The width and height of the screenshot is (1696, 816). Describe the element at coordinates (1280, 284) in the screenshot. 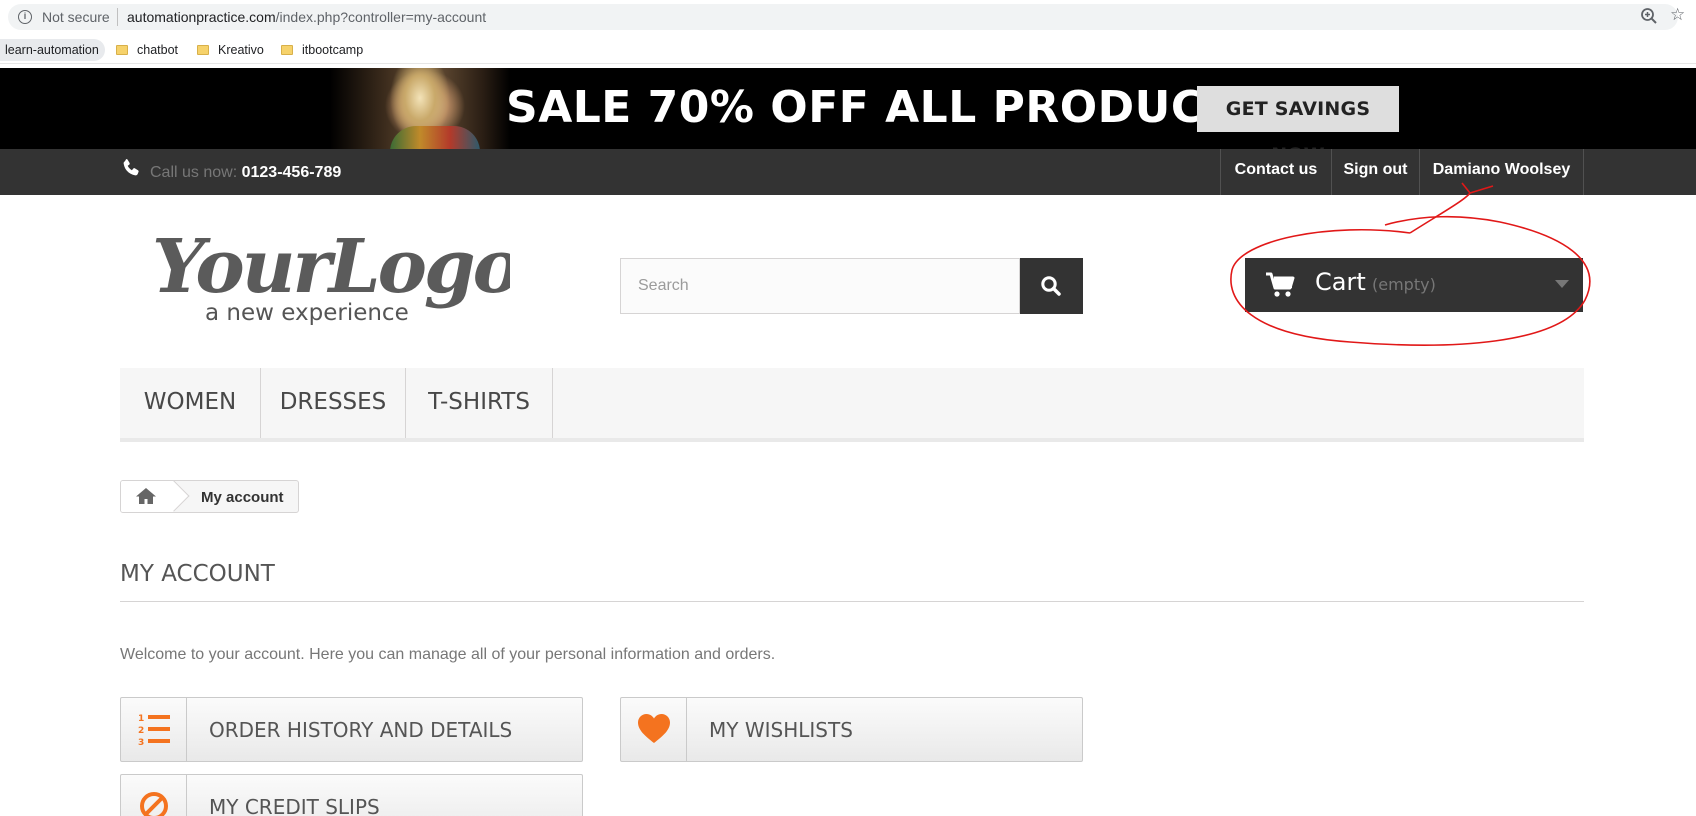

I see `cart-icon` at that location.